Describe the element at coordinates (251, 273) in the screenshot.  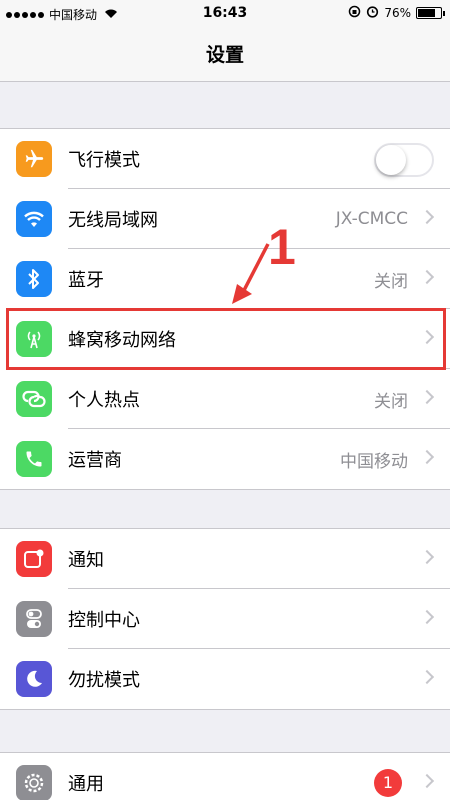
I see `annotation-arrow-icon` at that location.